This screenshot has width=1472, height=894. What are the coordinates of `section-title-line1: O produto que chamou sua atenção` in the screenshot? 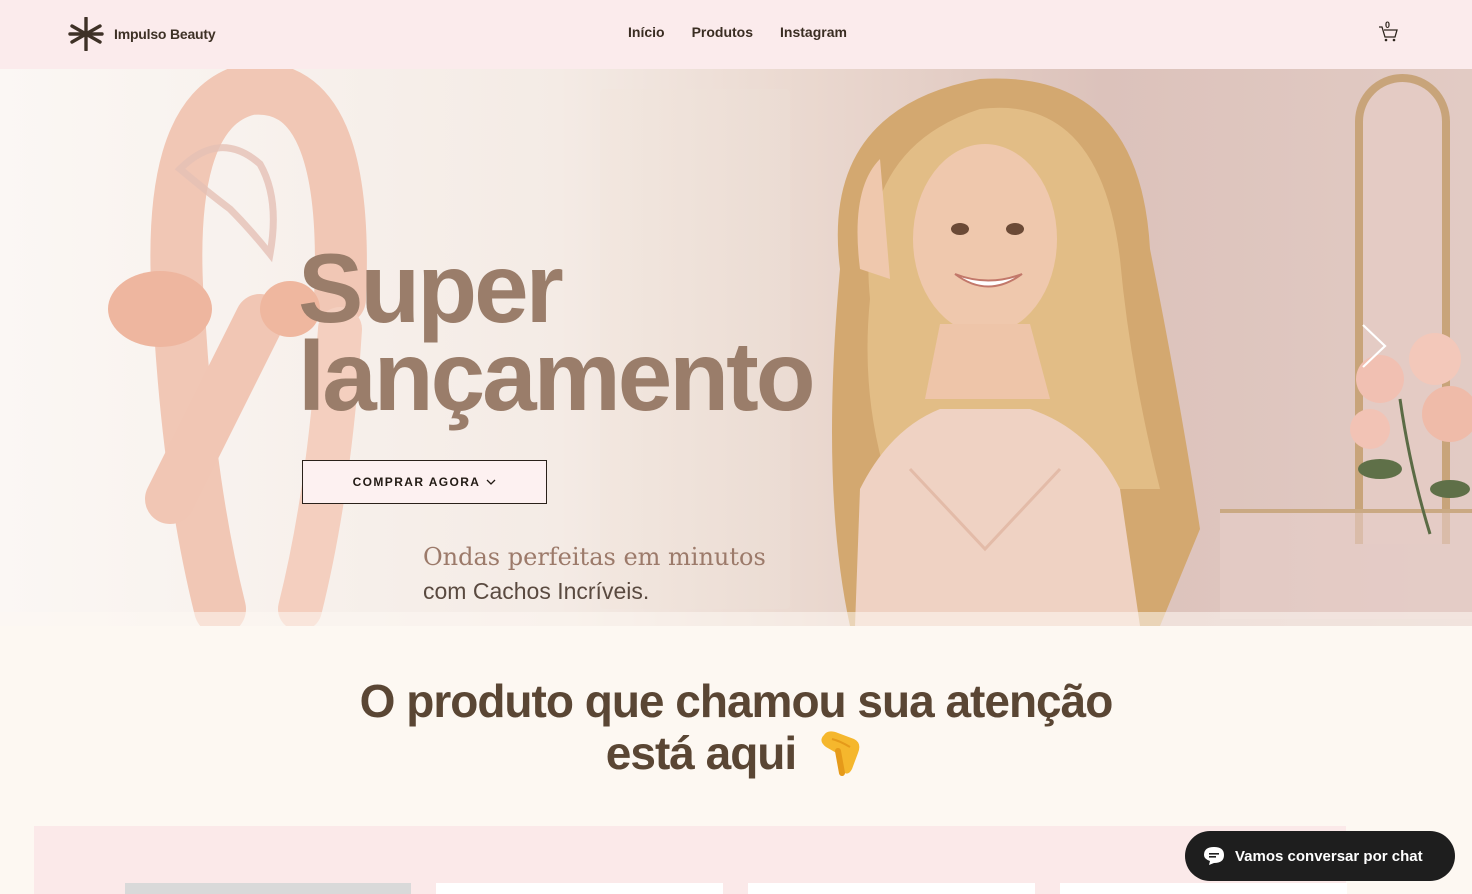 It's located at (736, 701).